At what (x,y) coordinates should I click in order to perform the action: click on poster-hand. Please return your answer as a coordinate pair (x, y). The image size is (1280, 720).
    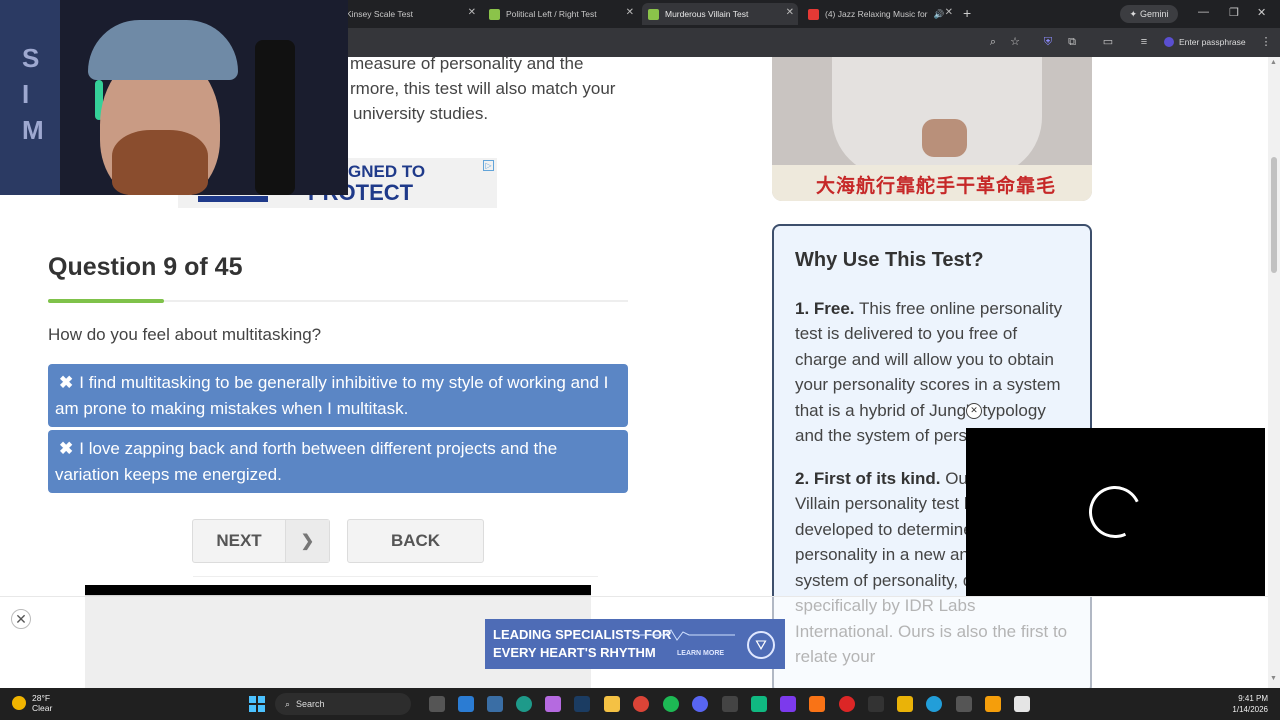
    Looking at the image, I should click on (944, 138).